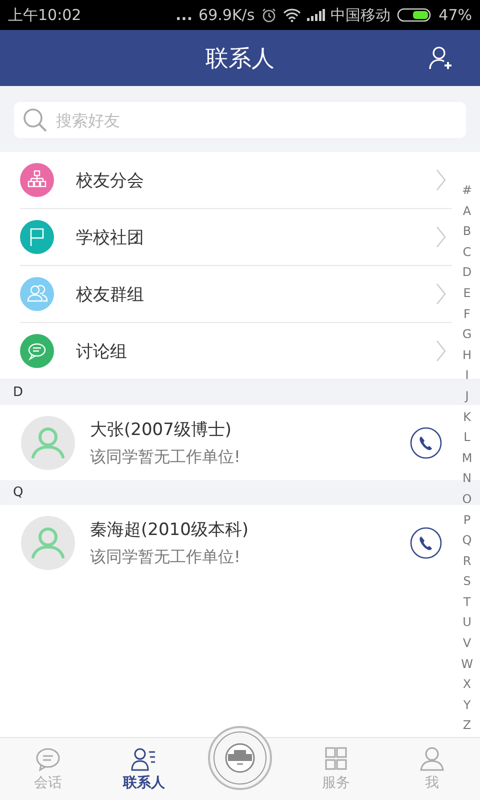 The height and width of the screenshot is (800, 480). I want to click on add-contact-icon, so click(441, 58).